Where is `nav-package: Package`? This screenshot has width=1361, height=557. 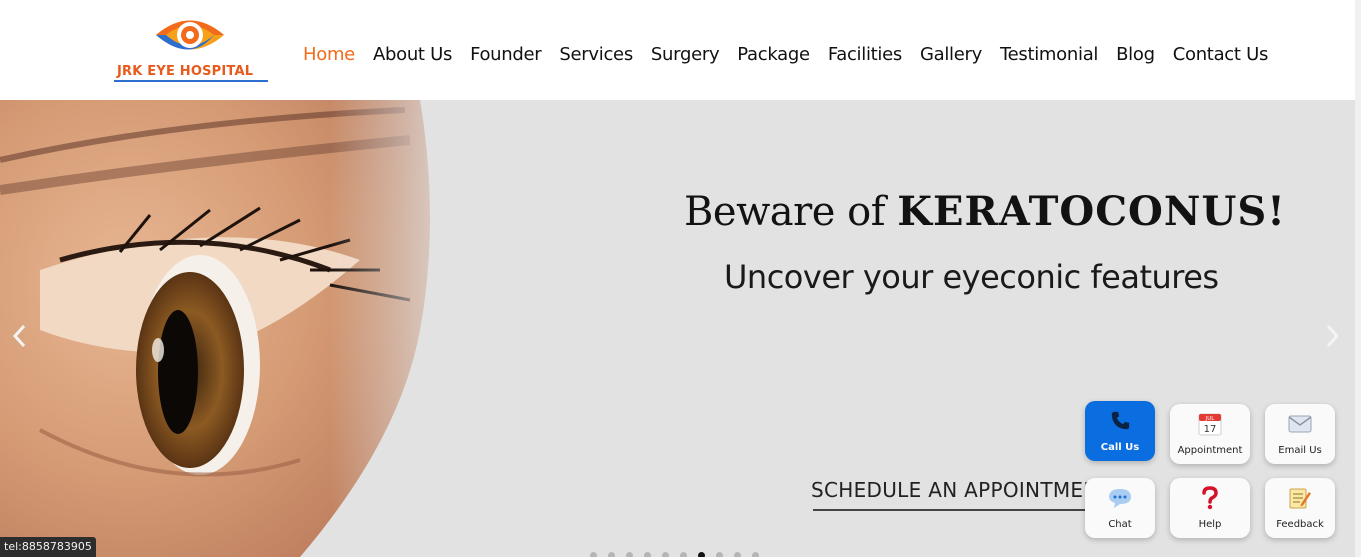
nav-package: Package is located at coordinates (773, 57).